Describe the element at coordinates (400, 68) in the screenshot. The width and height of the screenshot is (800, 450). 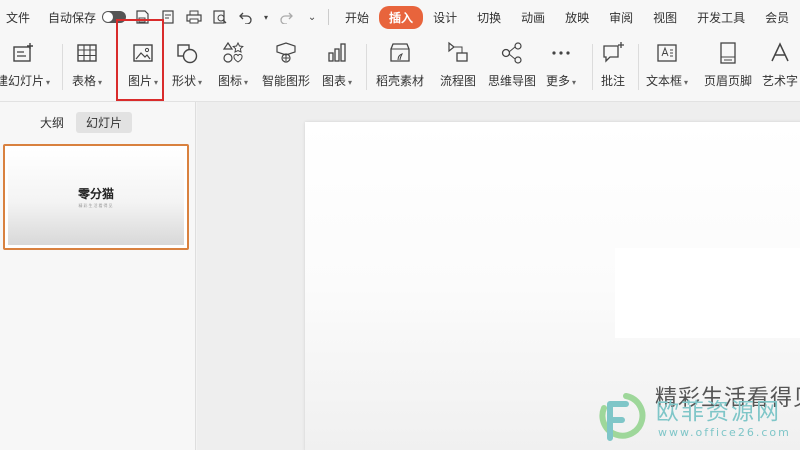
I see `material-button: 稻壳素材` at that location.